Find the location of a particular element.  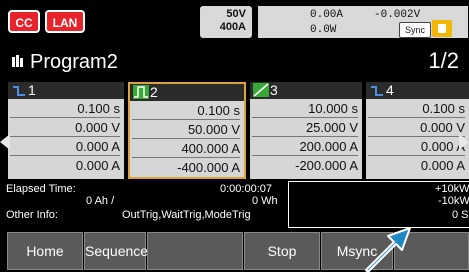

voltage-reading: -0.002V is located at coordinates (397, 15).